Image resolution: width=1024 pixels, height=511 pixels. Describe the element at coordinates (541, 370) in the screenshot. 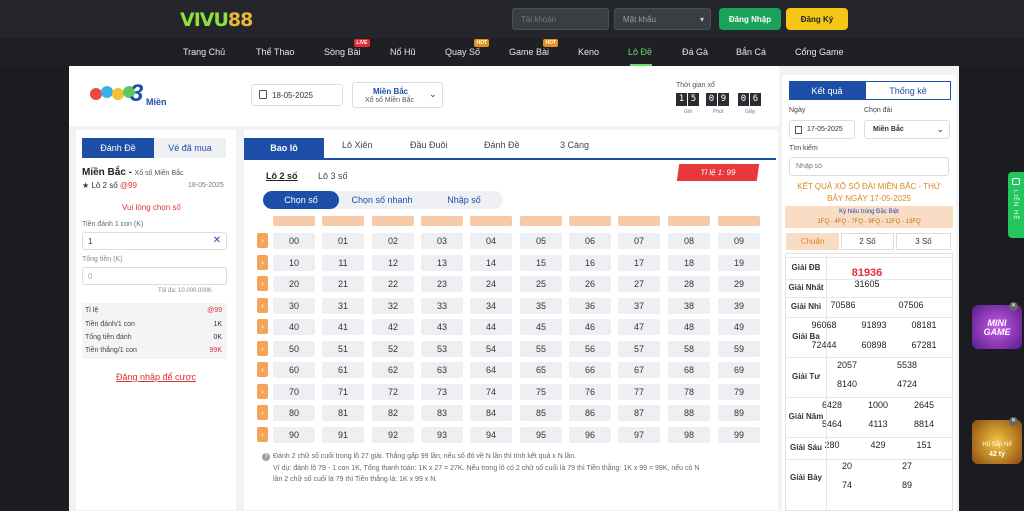

I see `number-cell: 65` at that location.